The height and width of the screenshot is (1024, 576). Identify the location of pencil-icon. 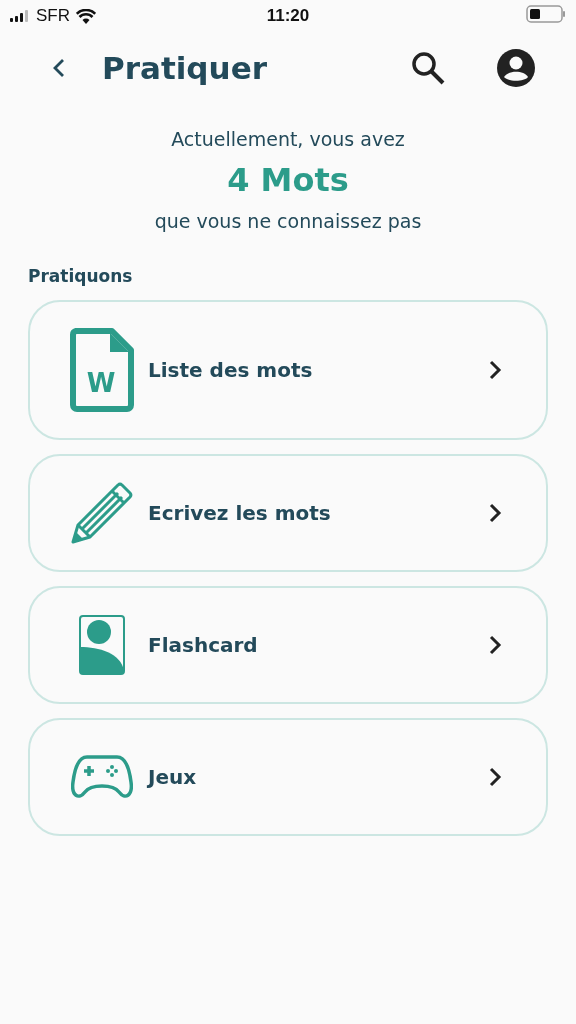
(102, 513).